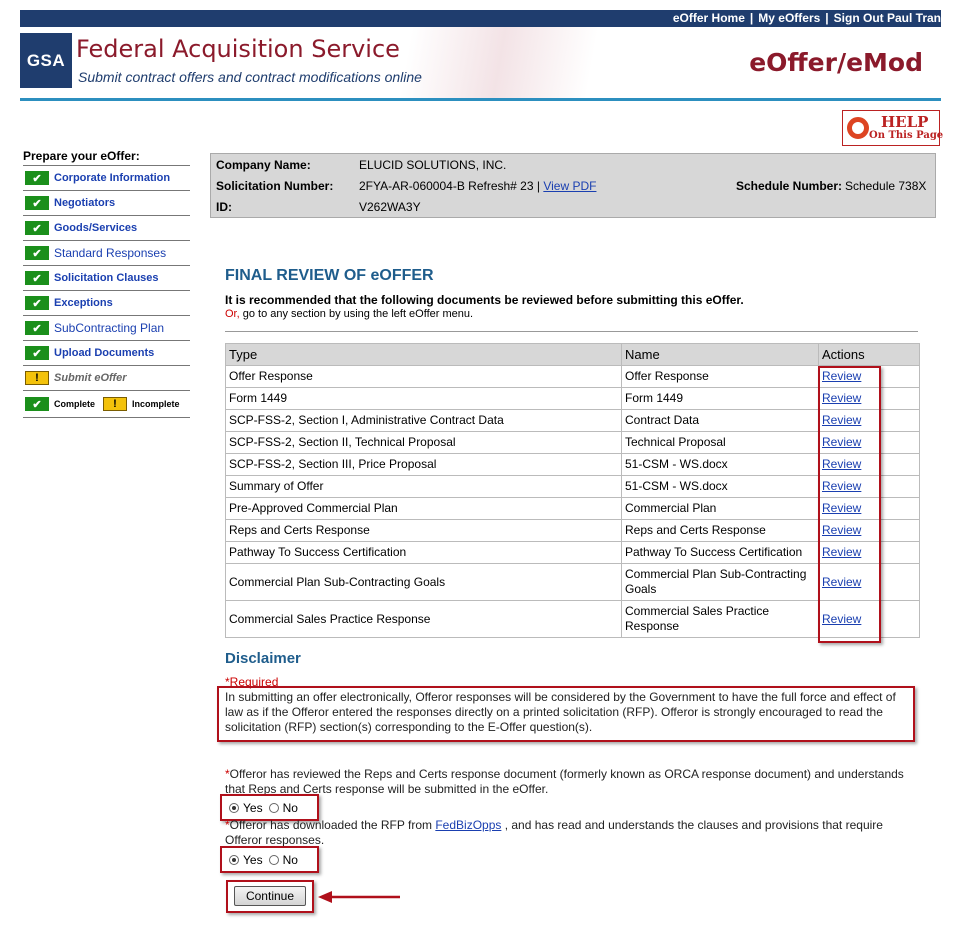 This screenshot has width=962, height=929. What do you see at coordinates (836, 62) in the screenshot?
I see `app-title: eOffer/eMod` at bounding box center [836, 62].